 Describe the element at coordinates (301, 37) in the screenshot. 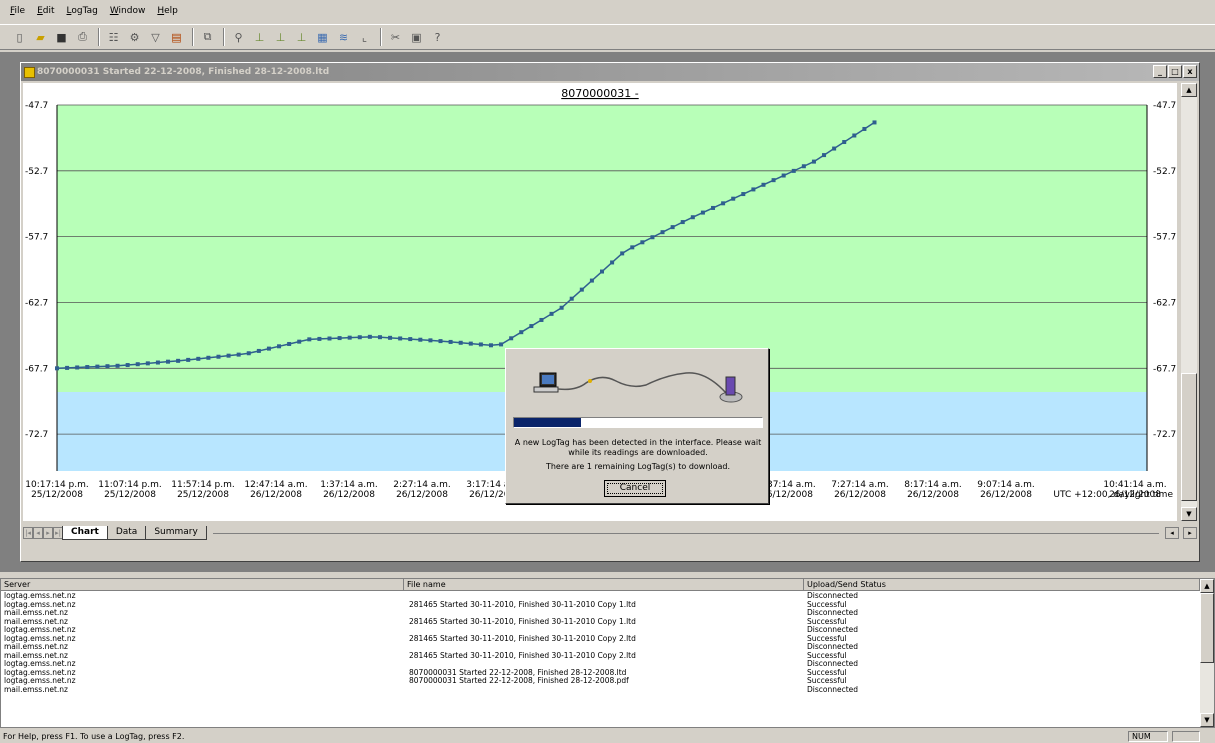

I see `chart-icon-3: ⊥` at that location.